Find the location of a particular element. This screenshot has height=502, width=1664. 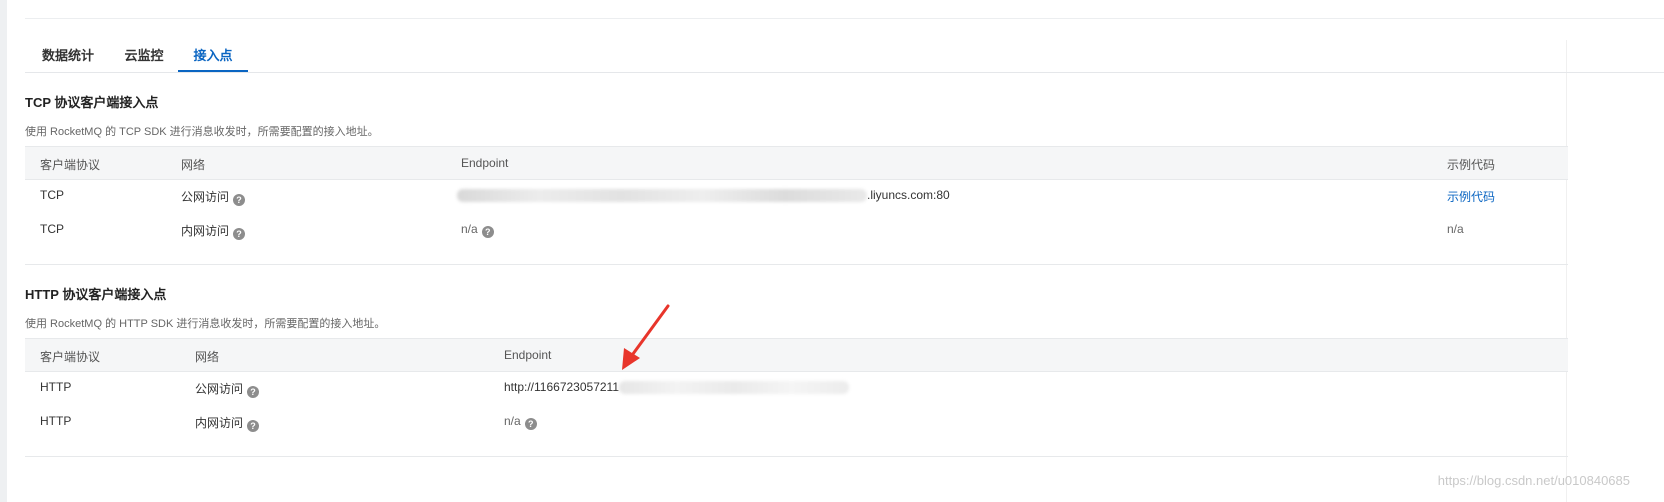

tab-bar: 数据统计 云监控 接入点 is located at coordinates (844, 56).